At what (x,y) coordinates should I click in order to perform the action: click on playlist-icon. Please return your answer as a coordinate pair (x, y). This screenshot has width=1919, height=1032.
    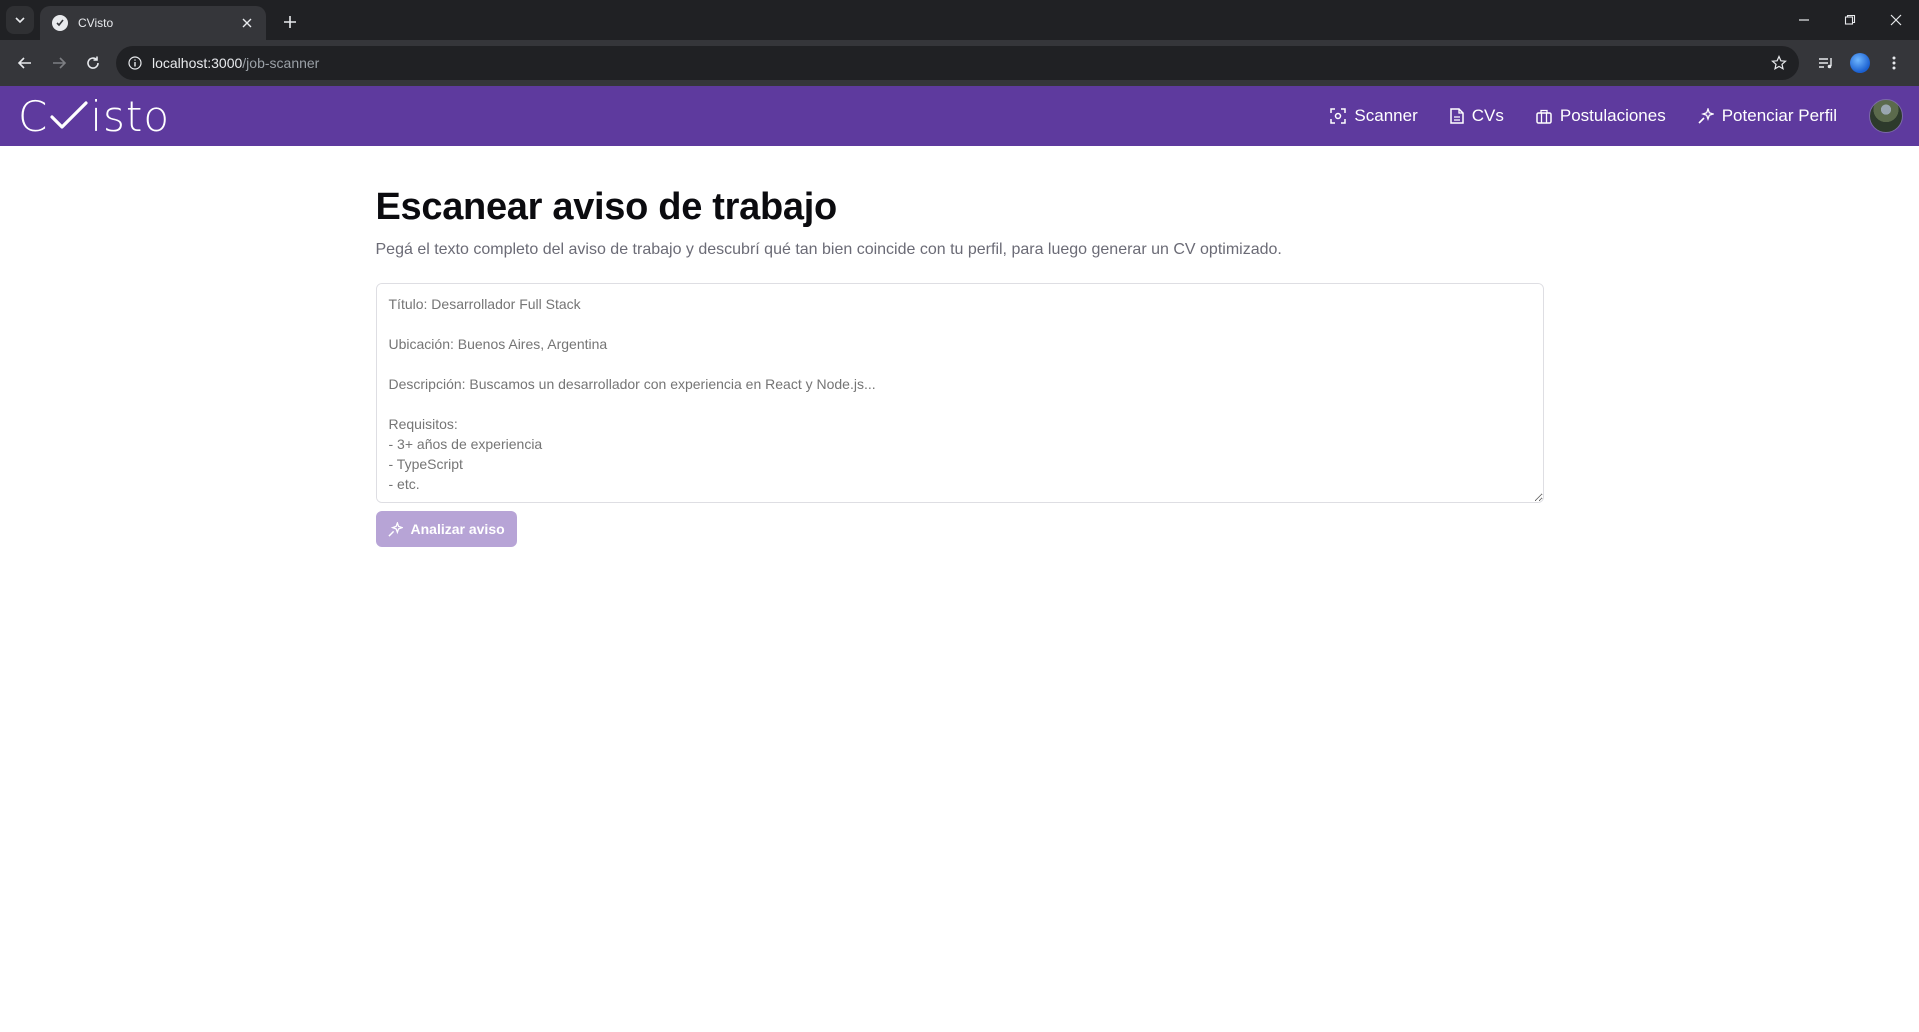
    Looking at the image, I should click on (1825, 63).